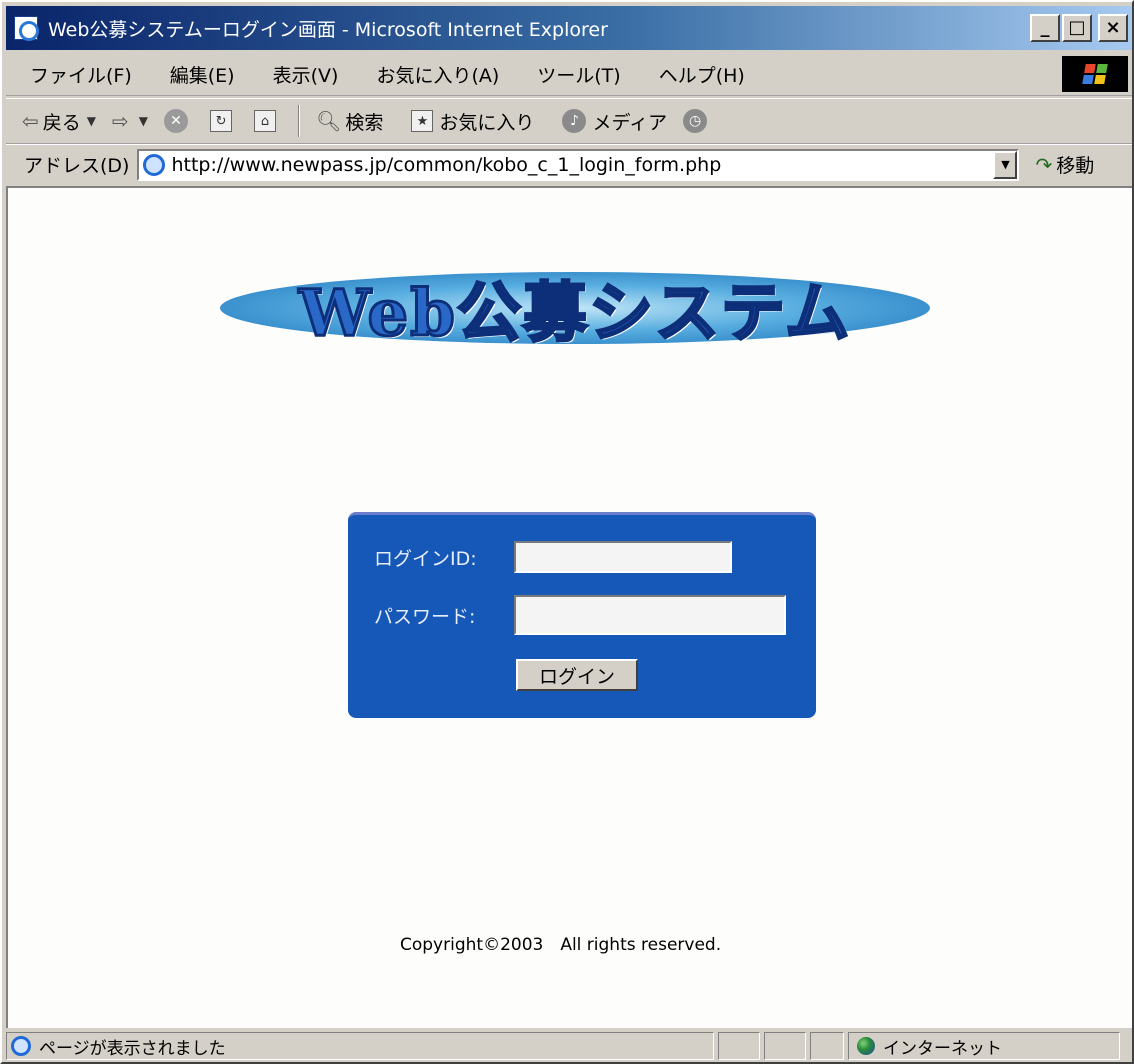 The height and width of the screenshot is (1064, 1134). I want to click on standard-toolbar: ⇦ 戻る ▼ ⇨ ▼ ✕ ↻ ⌂ 🔍︎ 検索 ★ お気に入り ♪ メディア ◷, so click(569, 121).